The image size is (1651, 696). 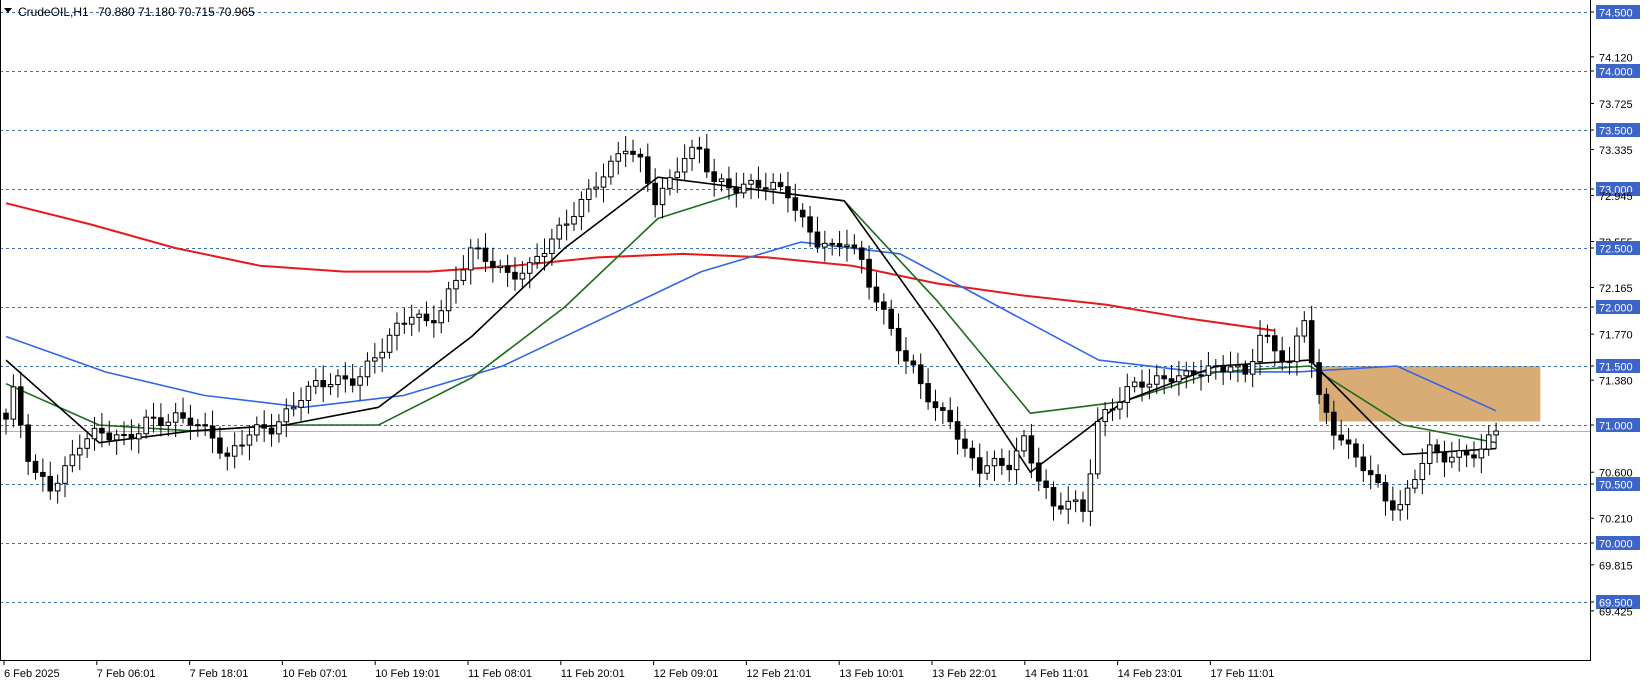 What do you see at coordinates (1616, 151) in the screenshot?
I see `price-tick-label: 73.335` at bounding box center [1616, 151].